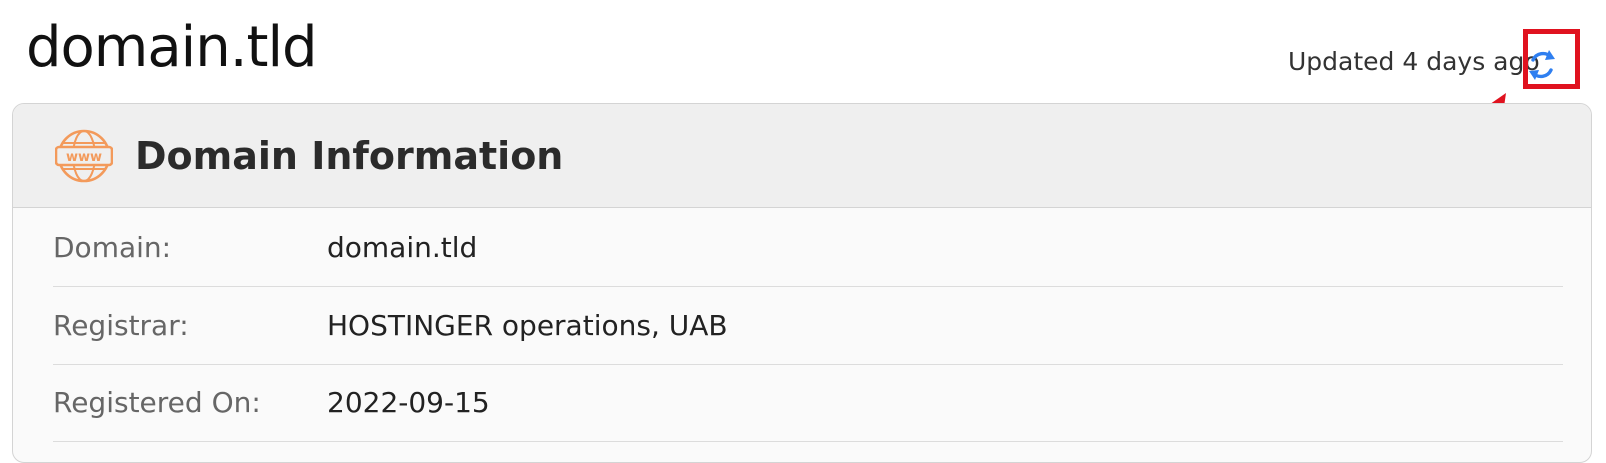  I want to click on domain-label: Domain:, so click(112, 247).